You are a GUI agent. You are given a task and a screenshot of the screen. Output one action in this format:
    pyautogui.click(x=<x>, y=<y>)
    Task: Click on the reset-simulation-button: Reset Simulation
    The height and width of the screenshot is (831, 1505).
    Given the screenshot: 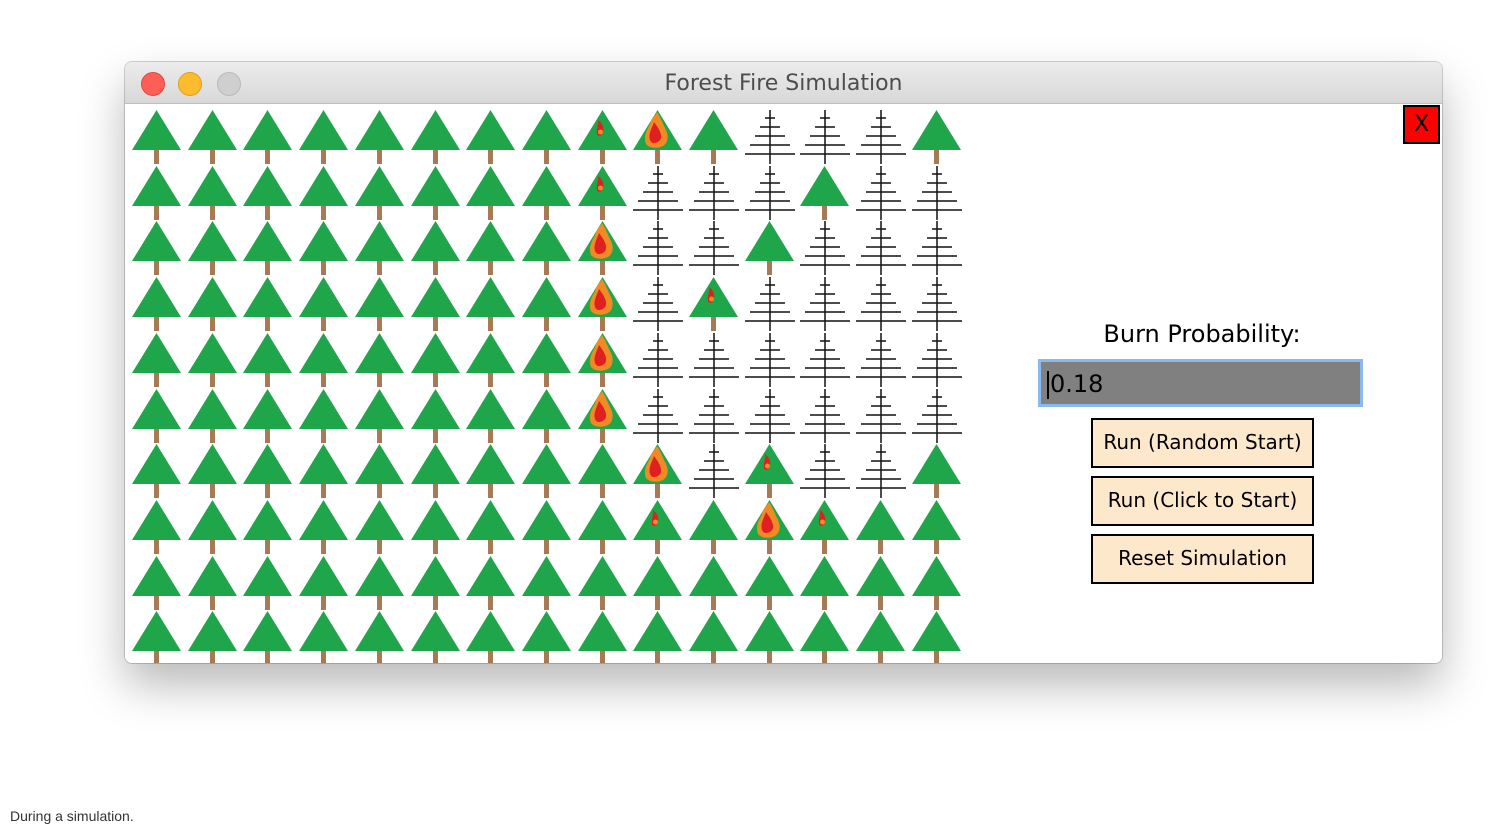 What is the action you would take?
    pyautogui.click(x=1202, y=559)
    